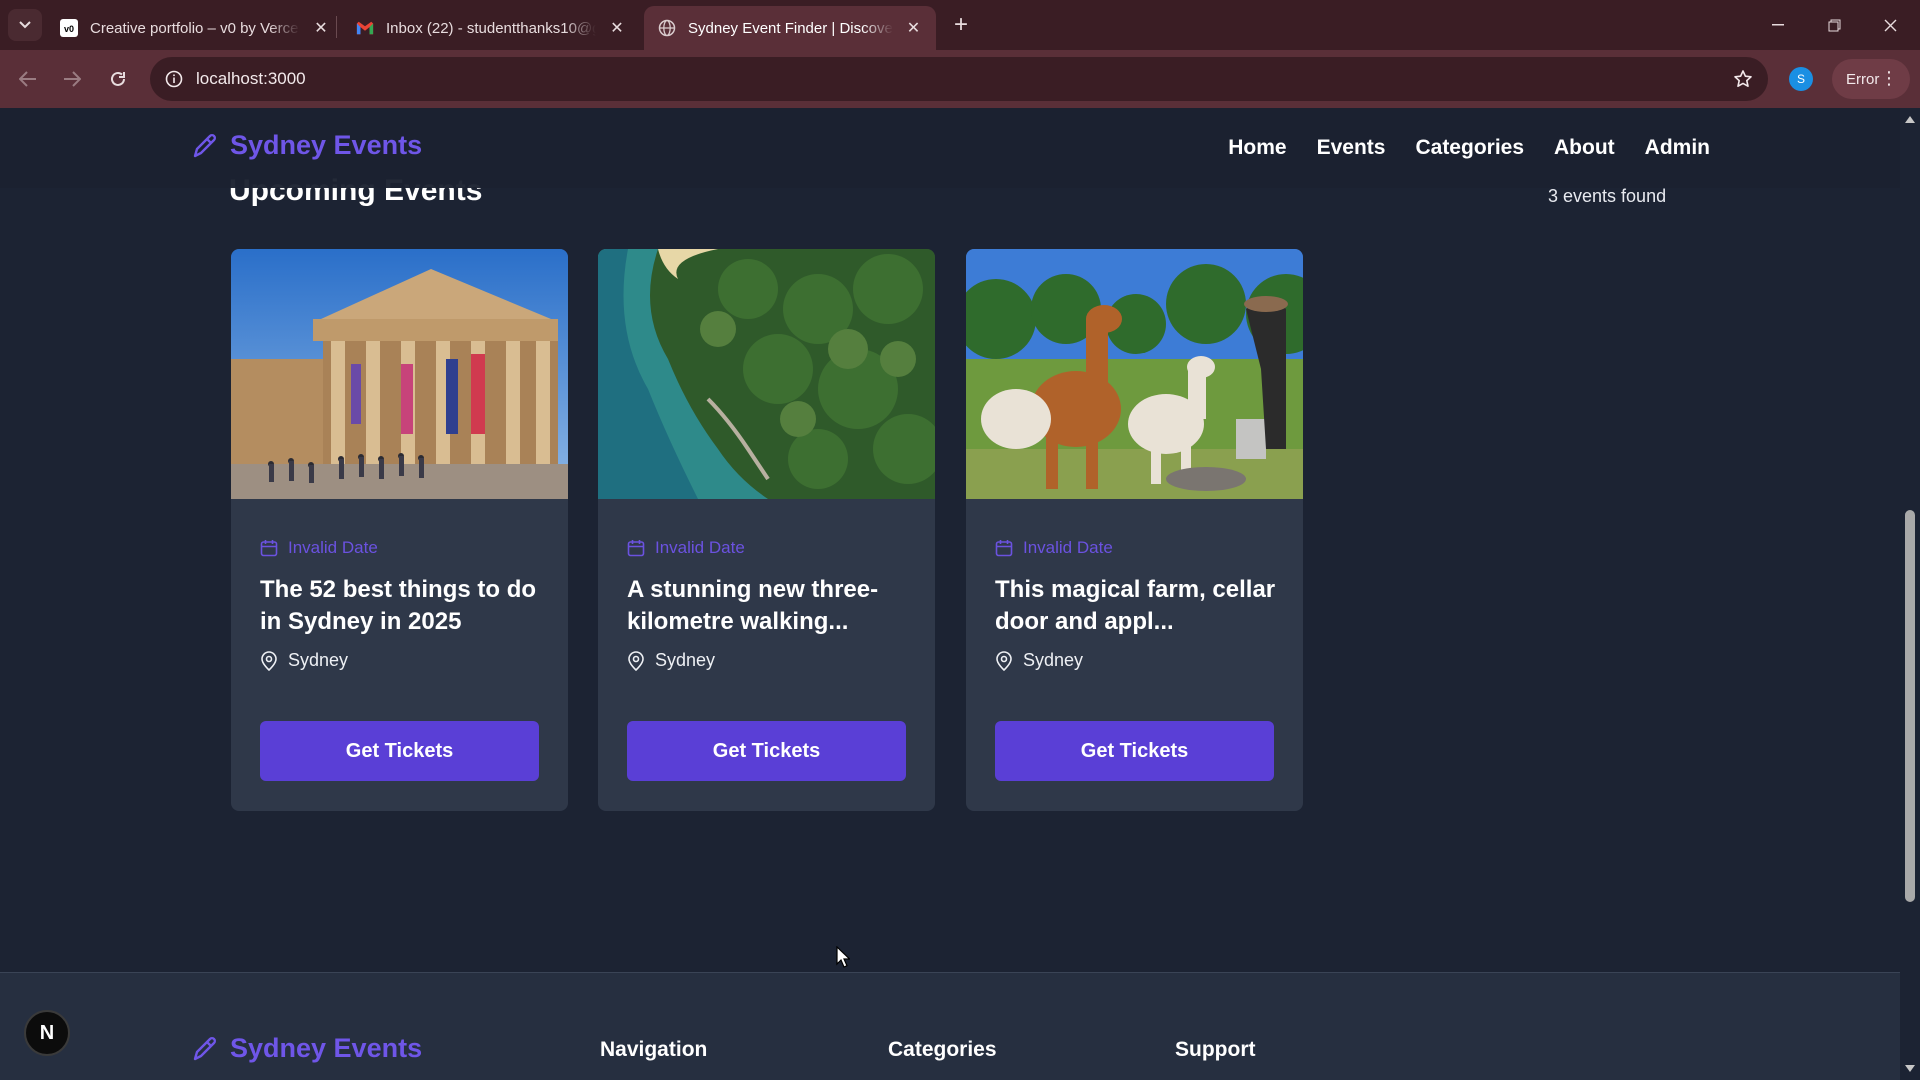  What do you see at coordinates (654, 1049) in the screenshot?
I see `footer-heading-navigation: Navigation` at bounding box center [654, 1049].